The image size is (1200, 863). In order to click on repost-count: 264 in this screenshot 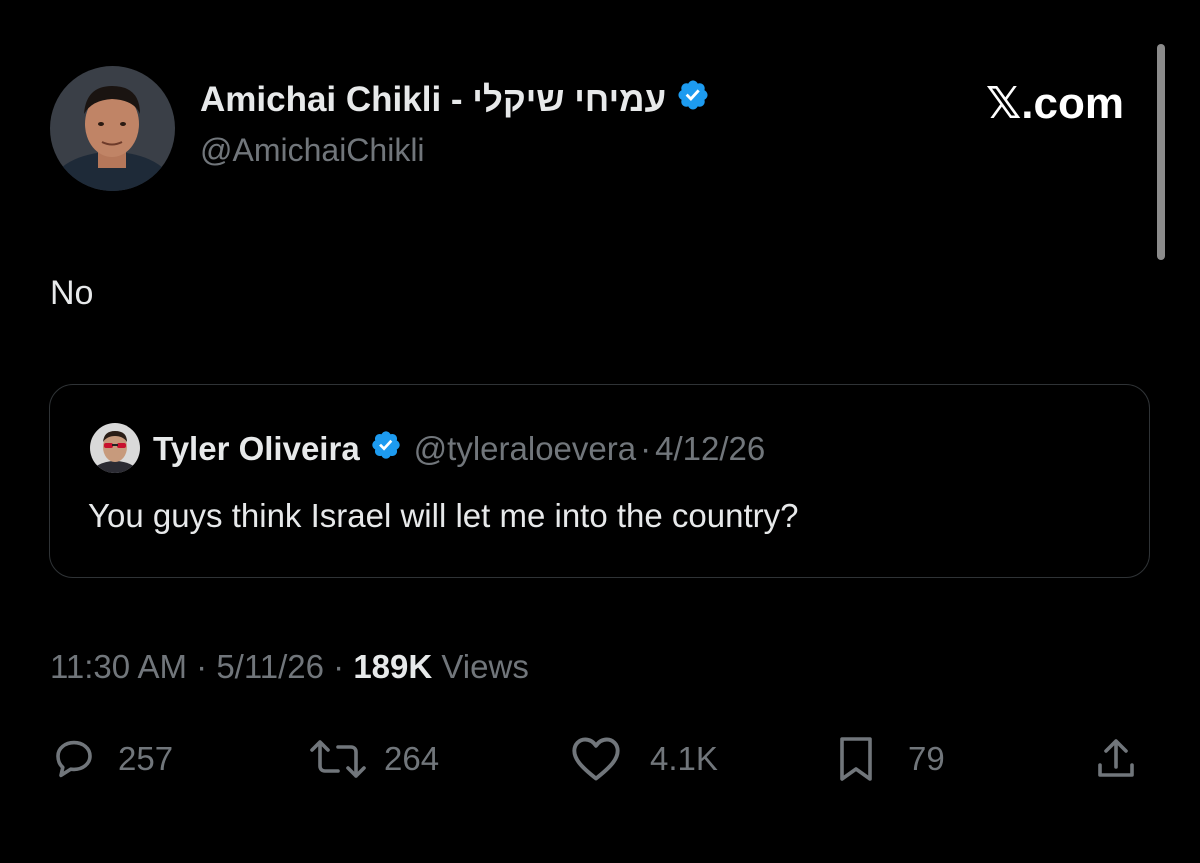, I will do `click(412, 758)`.